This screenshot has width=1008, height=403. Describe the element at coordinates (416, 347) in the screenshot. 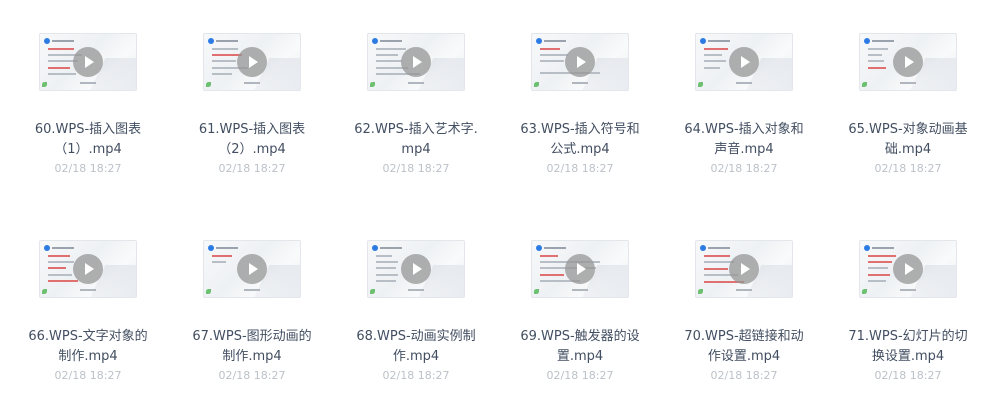

I see `file-name: 68.WPS-动画实例制作.mp4` at that location.